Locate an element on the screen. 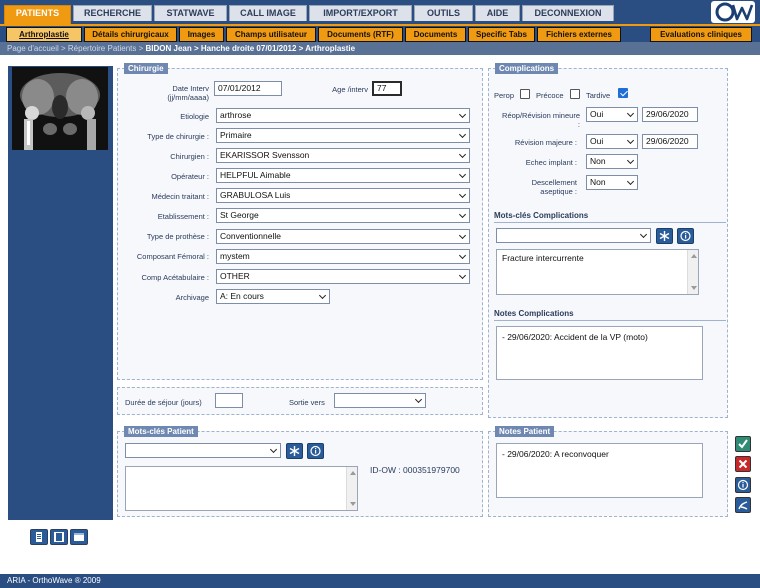 This screenshot has width=760, height=588. pdf-icon is located at coordinates (743, 505).